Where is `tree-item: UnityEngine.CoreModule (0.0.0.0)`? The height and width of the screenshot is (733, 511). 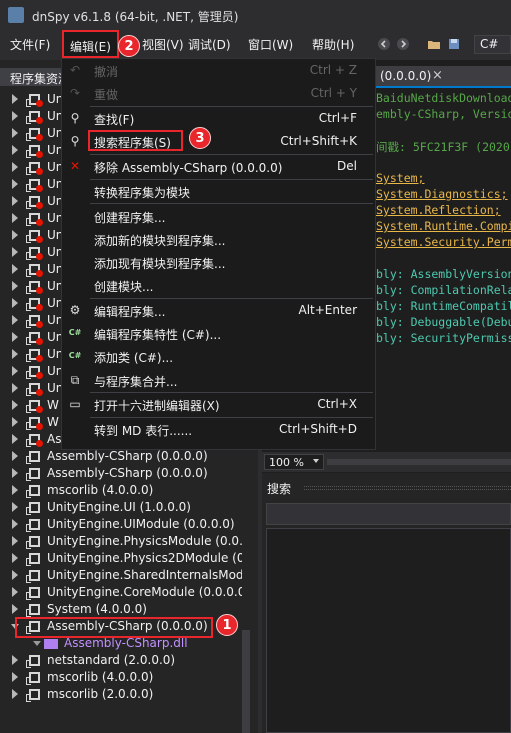 tree-item: UnityEngine.CoreModule (0.0.0.0) is located at coordinates (121, 592).